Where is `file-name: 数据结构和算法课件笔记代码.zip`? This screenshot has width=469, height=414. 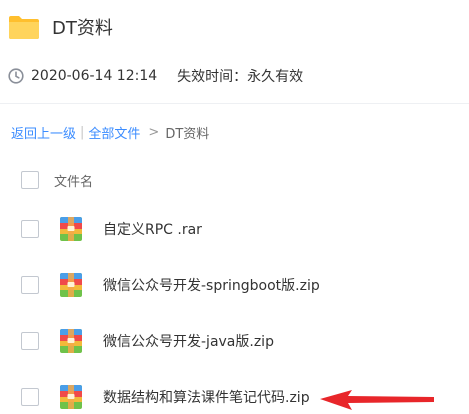
file-name: 数据结构和算法课件笔记代码.zip is located at coordinates (206, 397).